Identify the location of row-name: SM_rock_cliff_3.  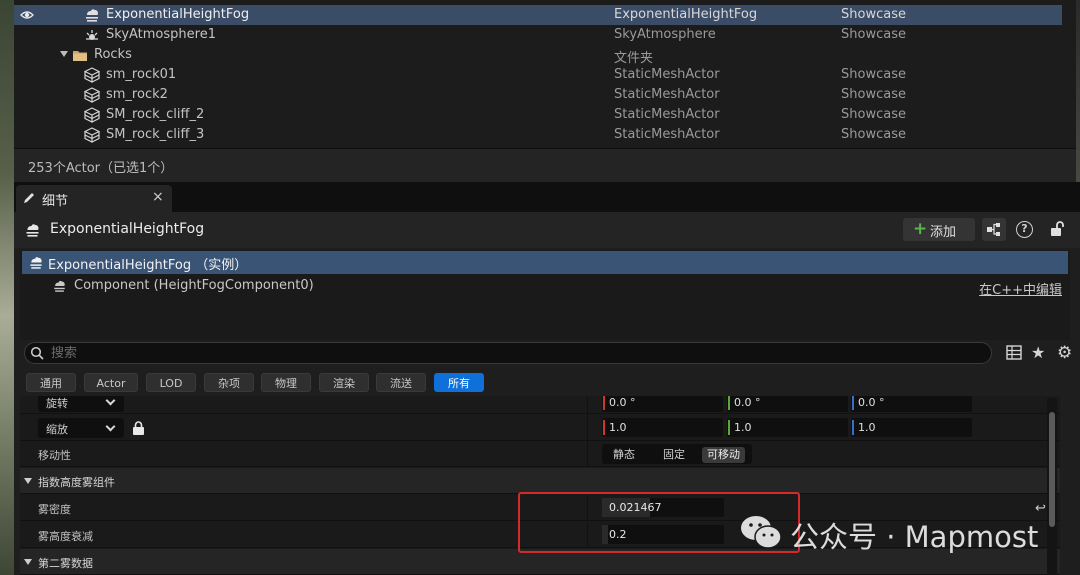
(155, 134).